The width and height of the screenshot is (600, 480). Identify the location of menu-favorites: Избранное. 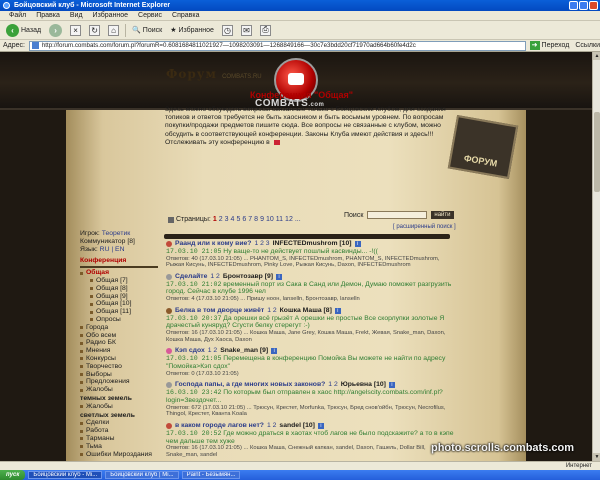
(110, 15).